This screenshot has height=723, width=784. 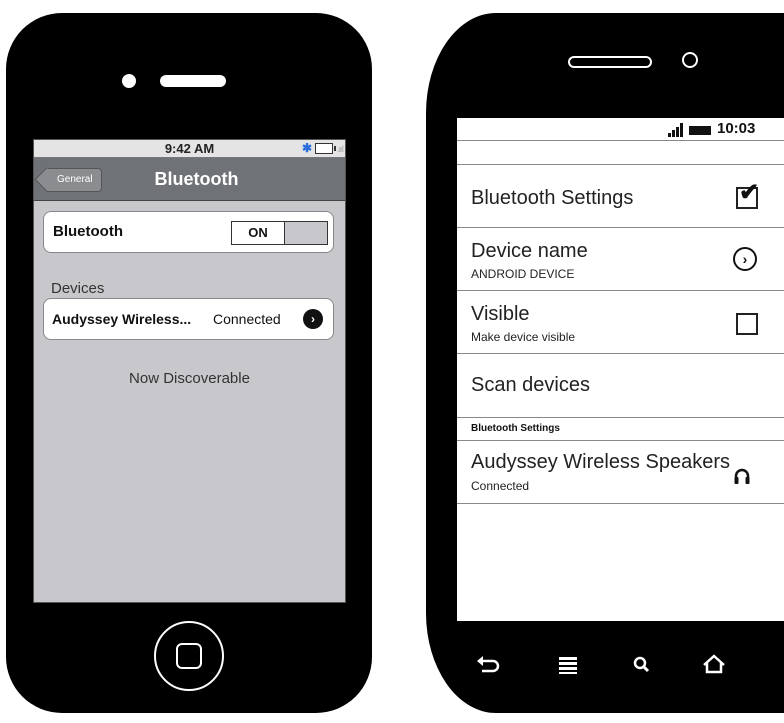 What do you see at coordinates (247, 319) in the screenshot?
I see `device-status: Connected` at bounding box center [247, 319].